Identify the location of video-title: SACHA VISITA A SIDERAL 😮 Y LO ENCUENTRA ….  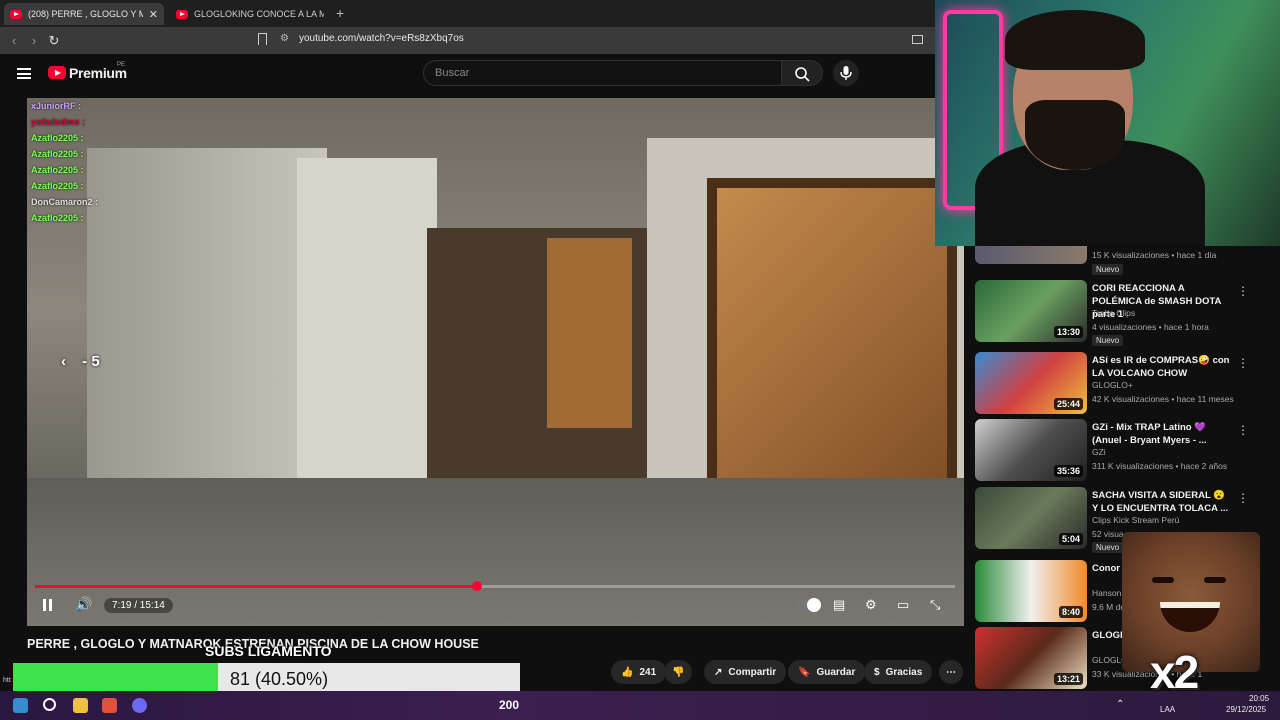
(1162, 502).